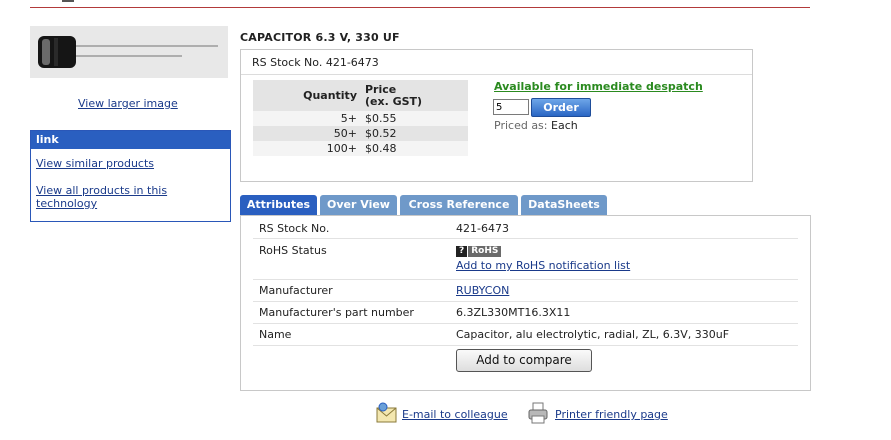  I want to click on attribute-label: RS Stock No., so click(294, 228).